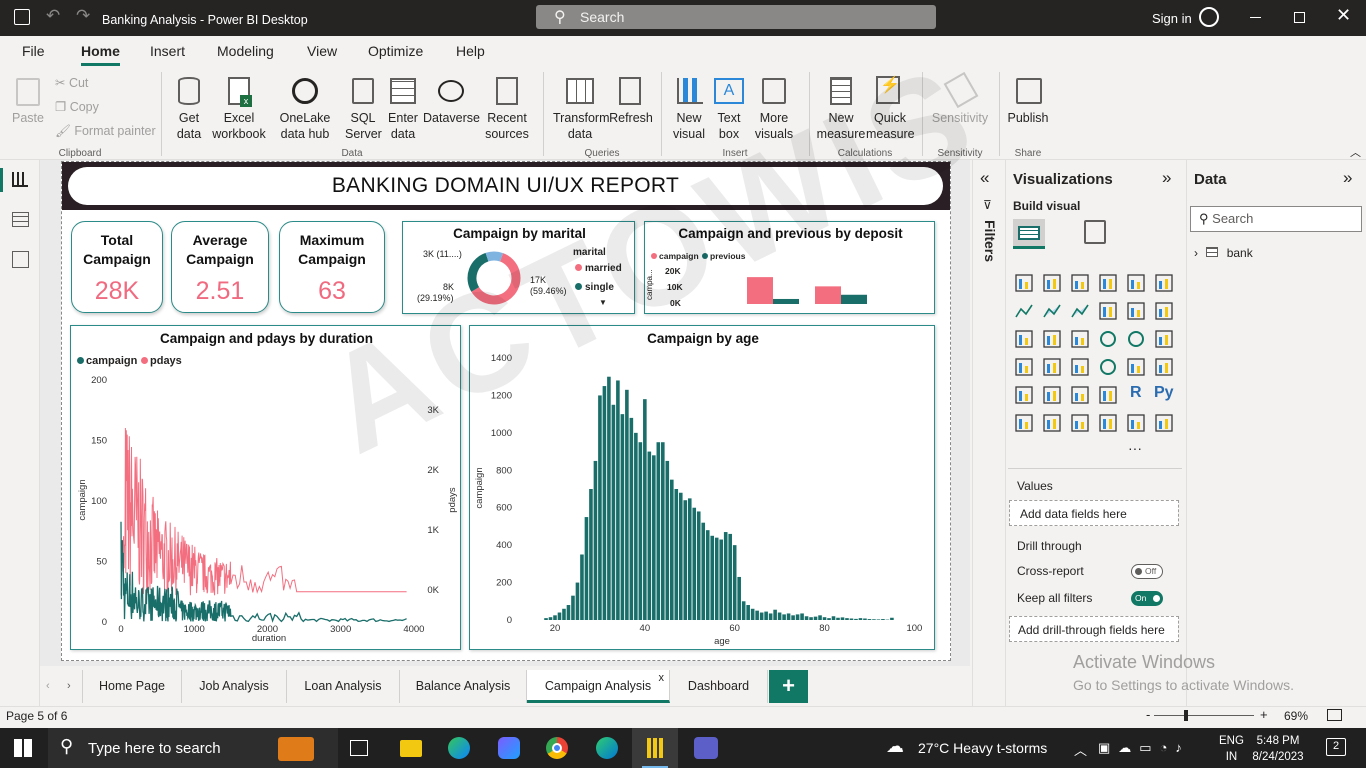 The height and width of the screenshot is (768, 1366). I want to click on enter-data-button: Enter data, so click(403, 126).